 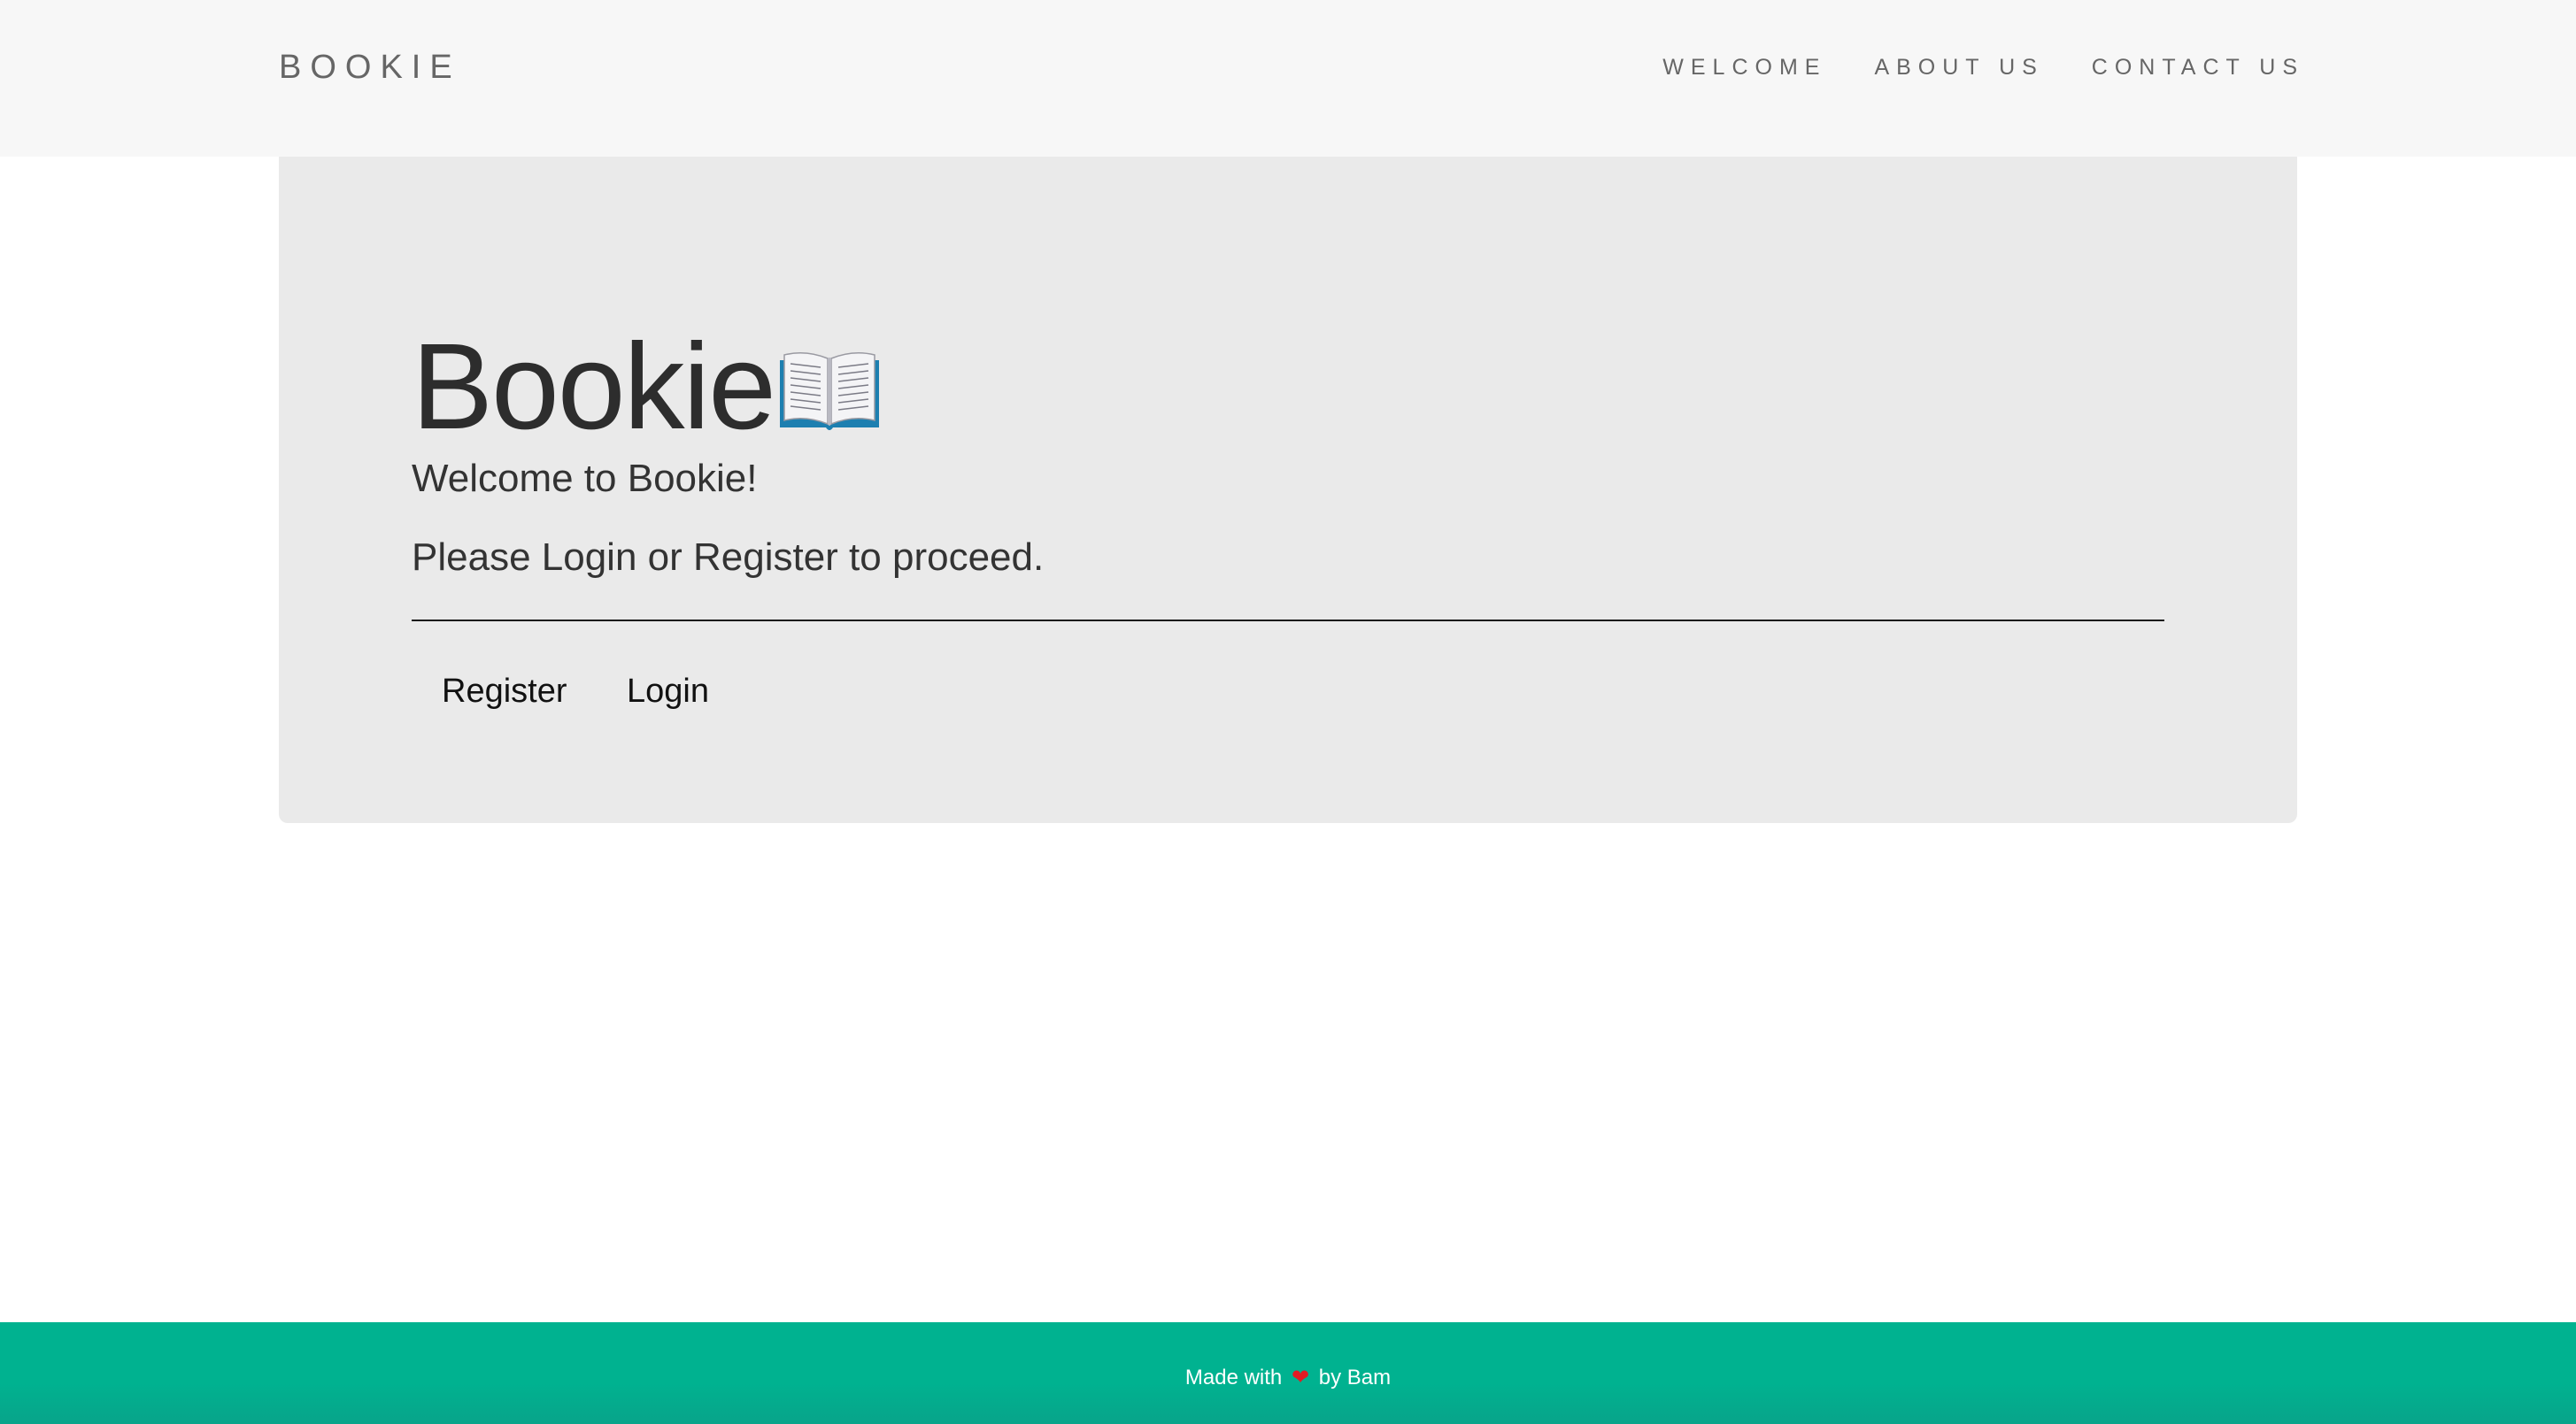 I want to click on footer-text-after: by Bam, so click(x=1355, y=1377).